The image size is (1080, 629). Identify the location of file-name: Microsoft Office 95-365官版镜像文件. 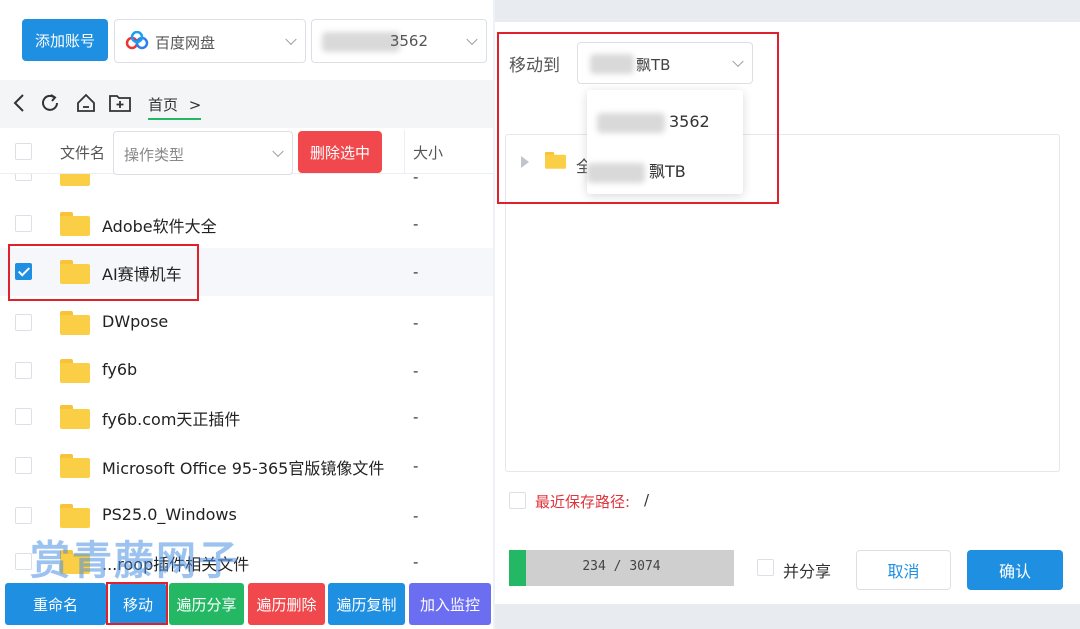
(243, 467).